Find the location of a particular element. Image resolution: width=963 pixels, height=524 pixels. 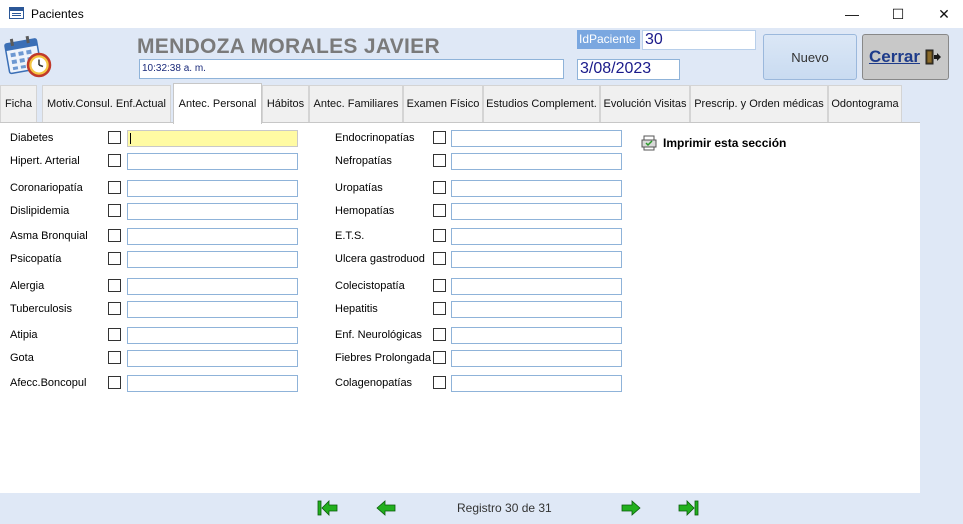

label-asma-bronquial: Asma Bronquial is located at coordinates (49, 236).